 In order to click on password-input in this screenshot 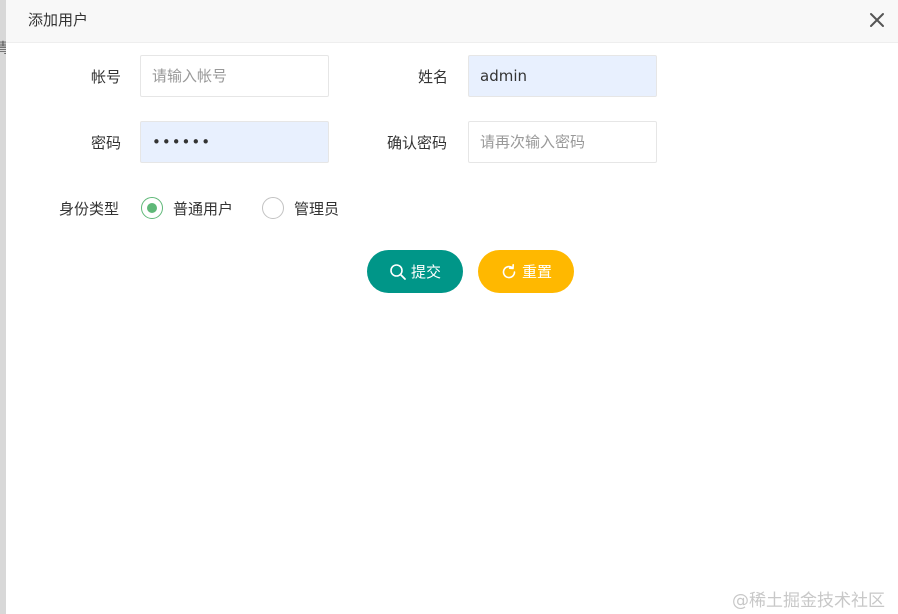, I will do `click(234, 142)`.